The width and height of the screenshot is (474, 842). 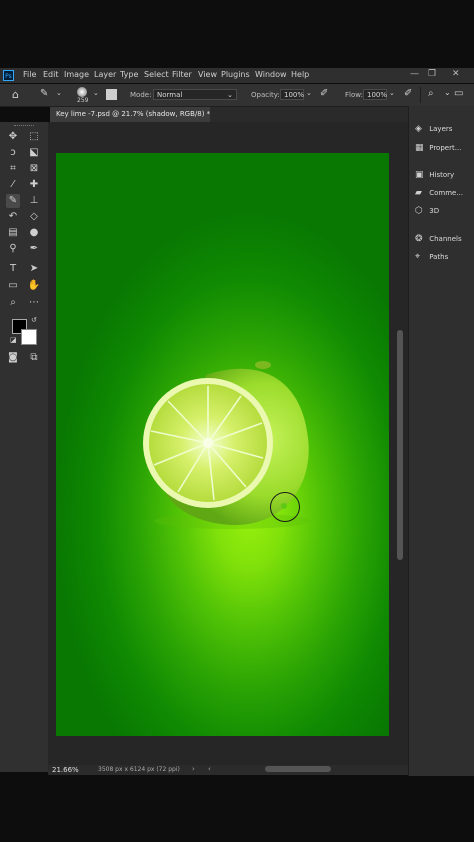 What do you see at coordinates (375, 94) in the screenshot?
I see `flow-field: 100%` at bounding box center [375, 94].